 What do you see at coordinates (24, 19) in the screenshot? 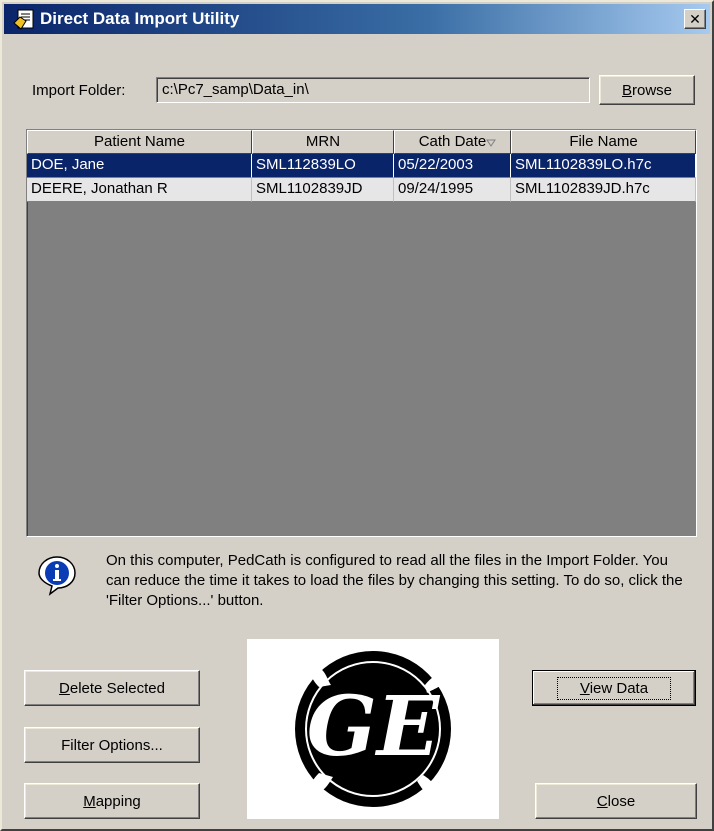
I see `app-icon` at bounding box center [24, 19].